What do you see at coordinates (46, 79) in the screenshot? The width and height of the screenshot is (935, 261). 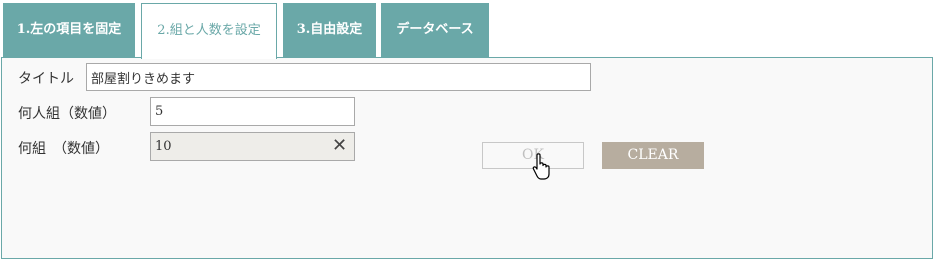 I see `title-label: タイトル` at bounding box center [46, 79].